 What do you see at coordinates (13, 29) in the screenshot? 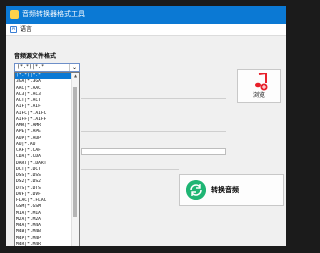
I see `language-icon: A` at bounding box center [13, 29].